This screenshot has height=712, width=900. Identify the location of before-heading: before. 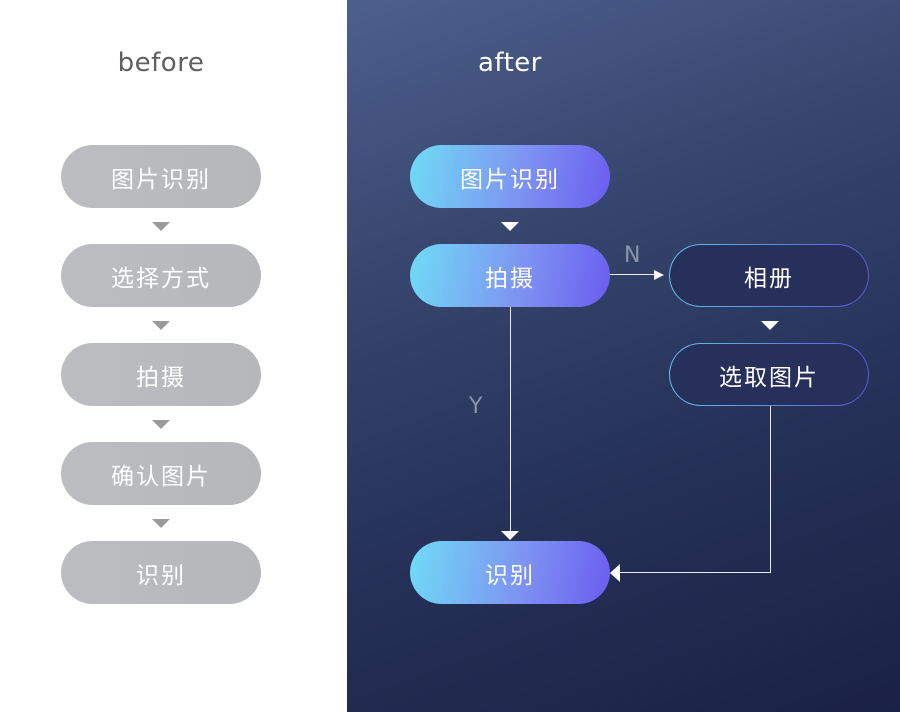
(161, 63).